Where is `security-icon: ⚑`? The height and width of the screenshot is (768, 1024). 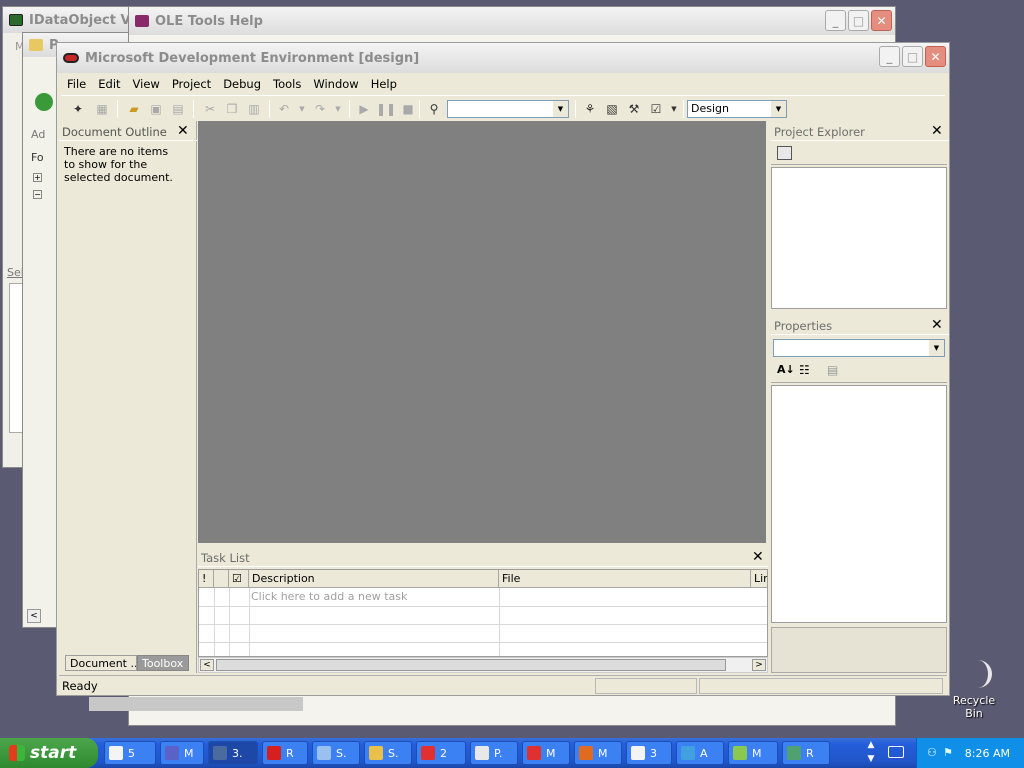 security-icon: ⚑ is located at coordinates (948, 752).